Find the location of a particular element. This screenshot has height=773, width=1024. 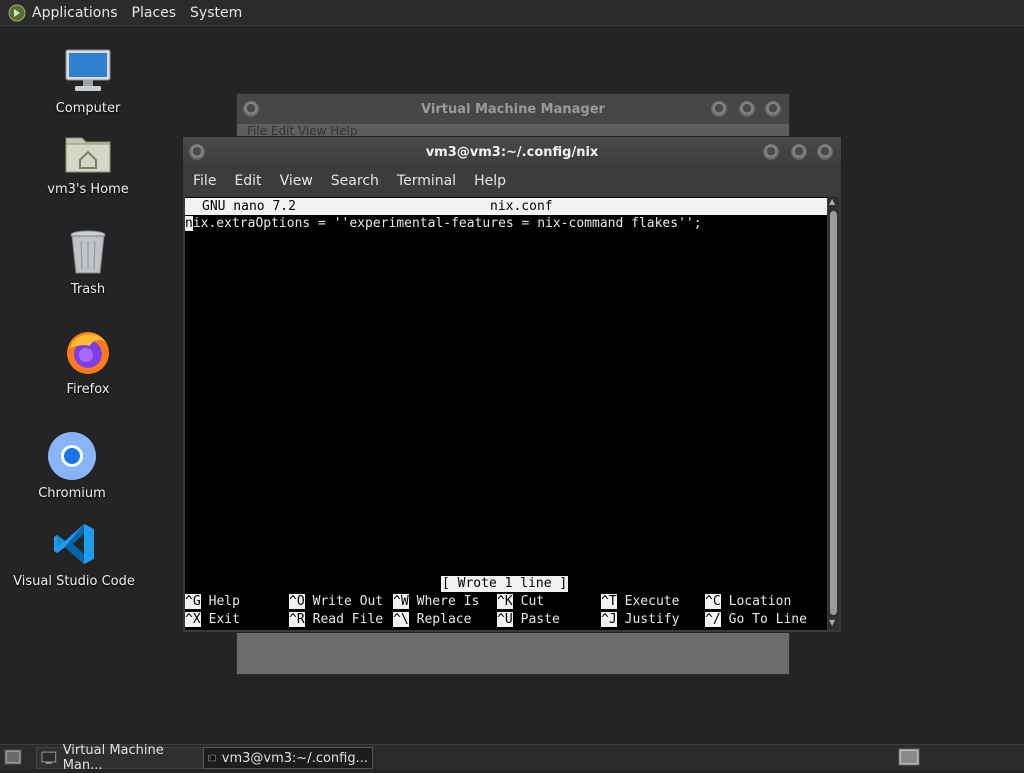

terminal-menubar: File Edit View Search Terminal Help is located at coordinates (512, 181).